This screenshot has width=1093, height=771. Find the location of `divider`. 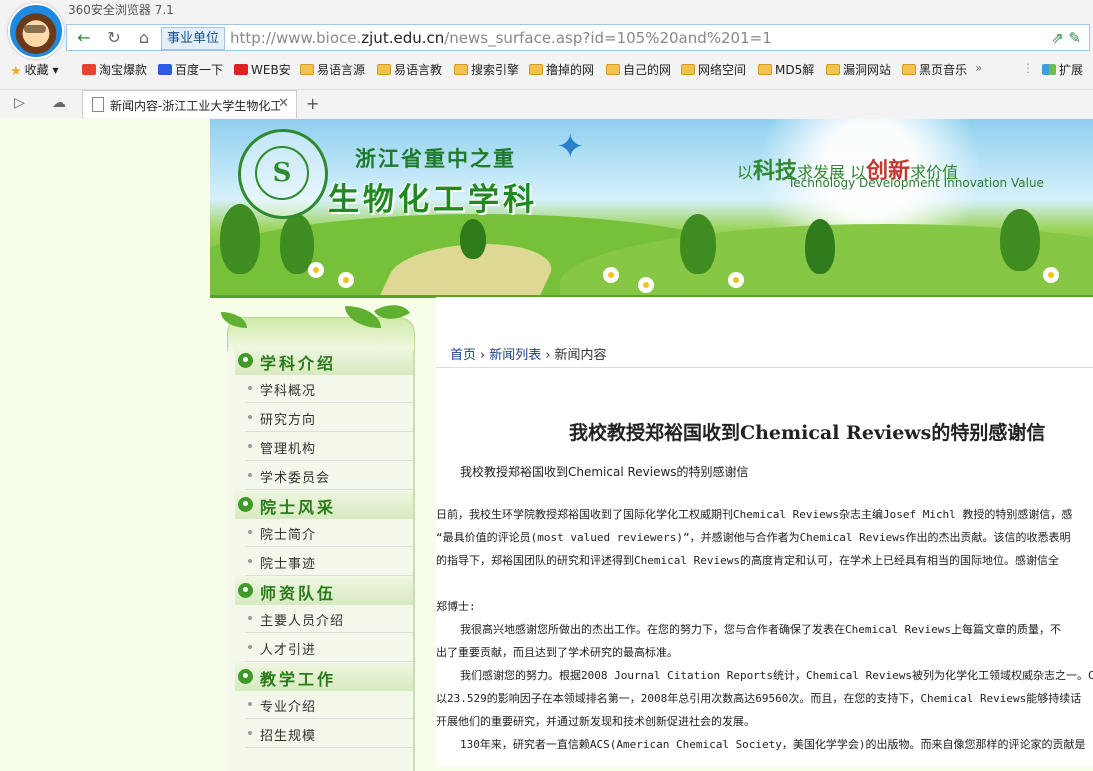

divider is located at coordinates (764, 367).